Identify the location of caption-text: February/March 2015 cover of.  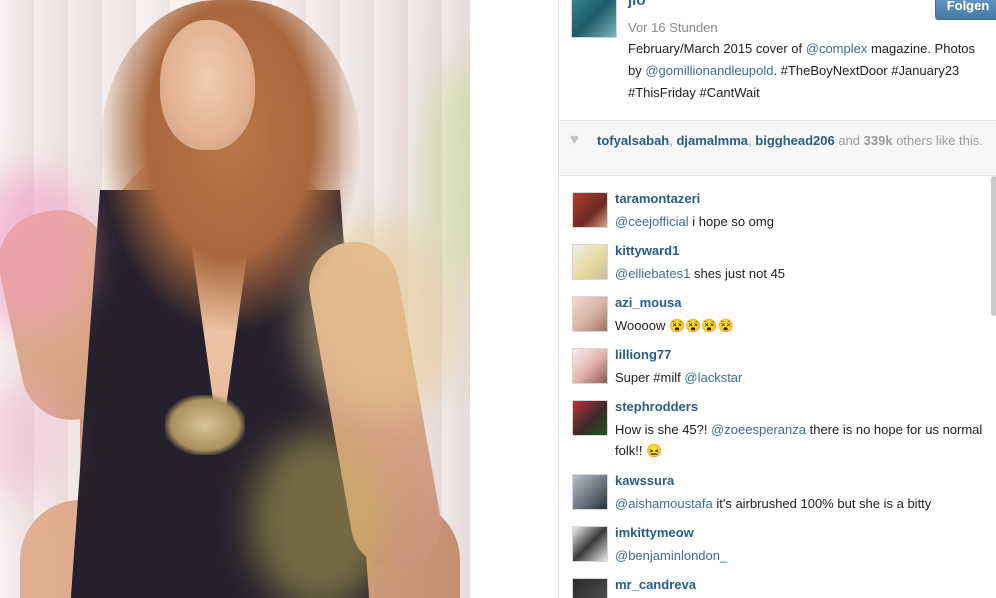
(717, 48).